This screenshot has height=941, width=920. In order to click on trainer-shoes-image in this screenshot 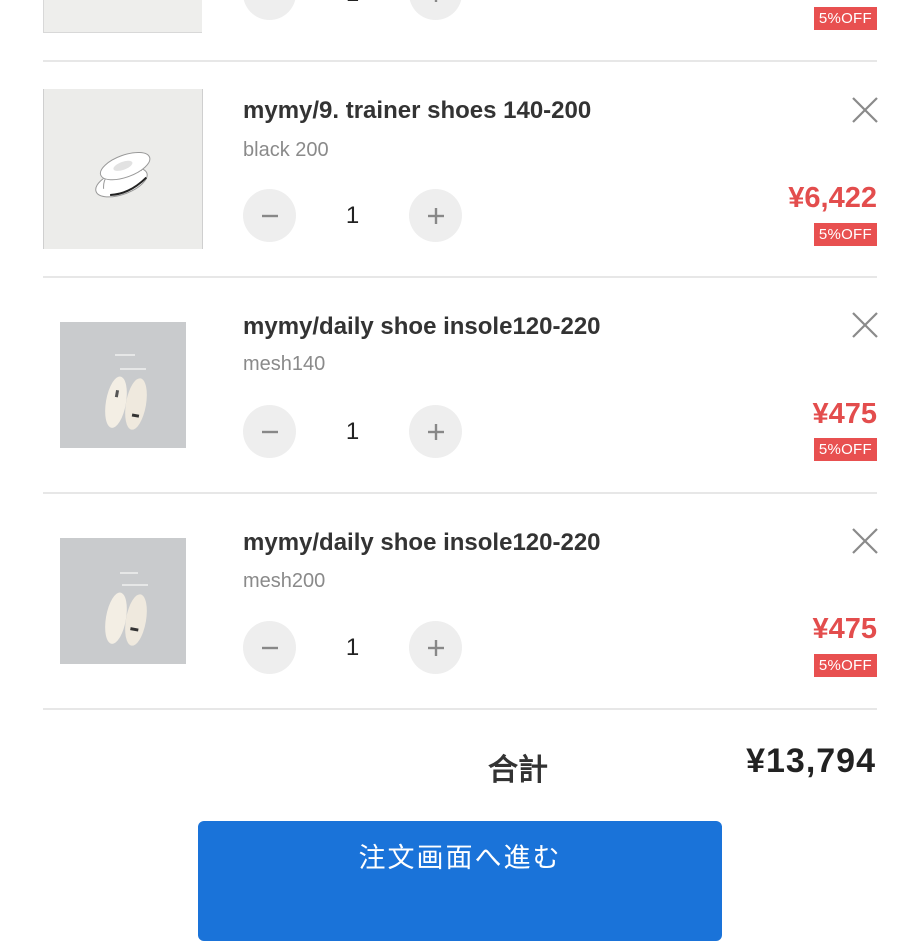, I will do `click(123, 174)`.